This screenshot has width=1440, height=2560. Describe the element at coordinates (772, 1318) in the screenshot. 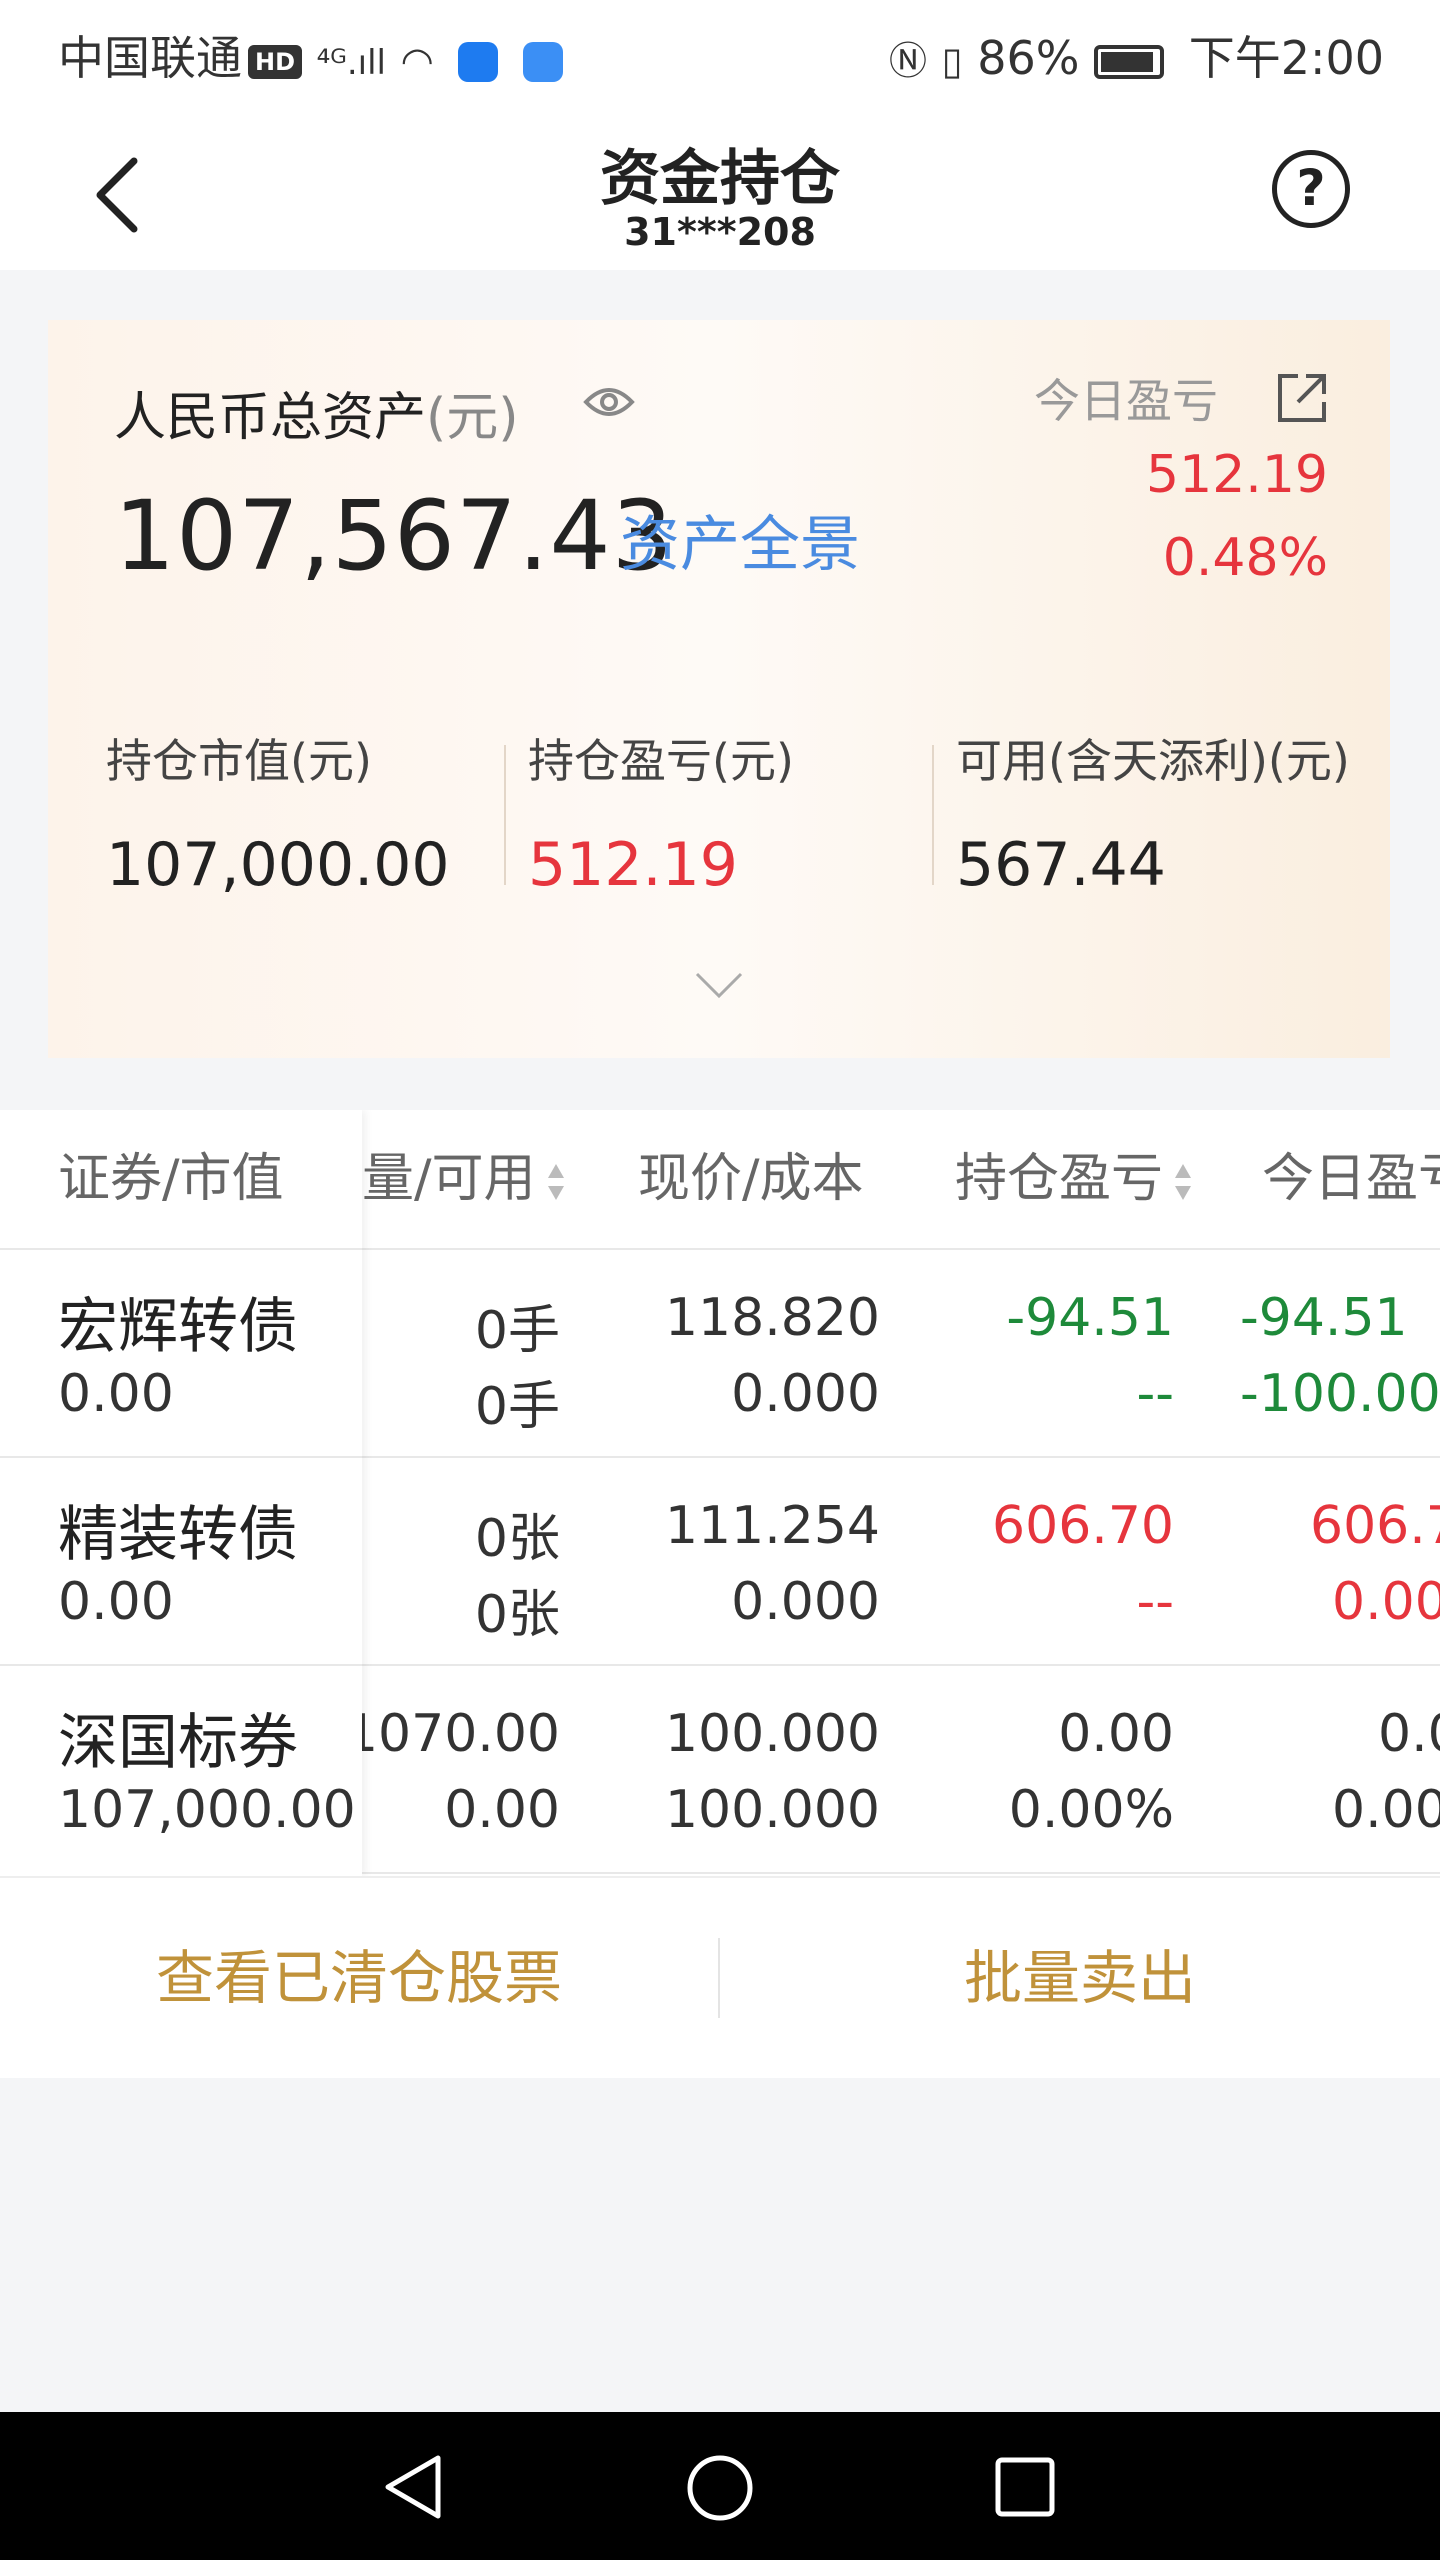

I see `price-cell: 118.820` at that location.